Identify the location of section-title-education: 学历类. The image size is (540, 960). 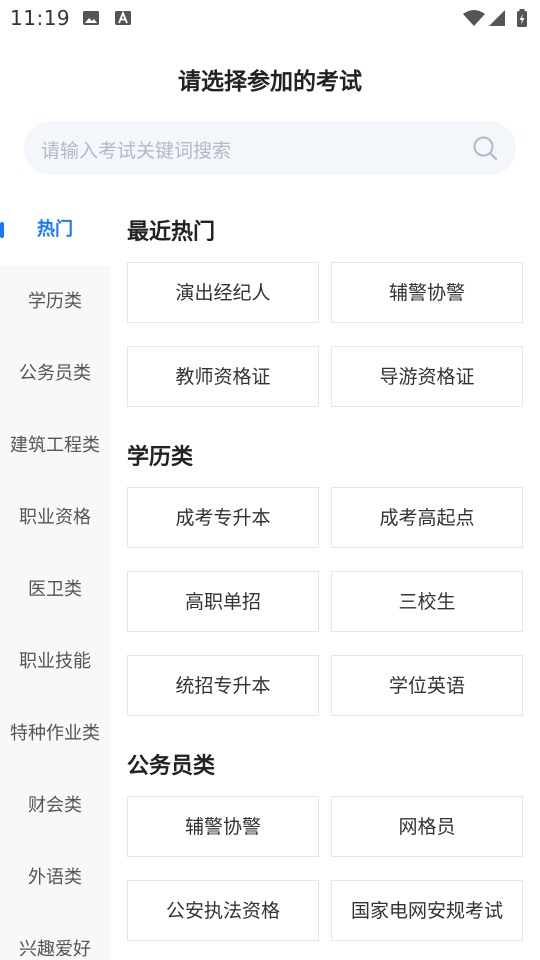
(160, 457).